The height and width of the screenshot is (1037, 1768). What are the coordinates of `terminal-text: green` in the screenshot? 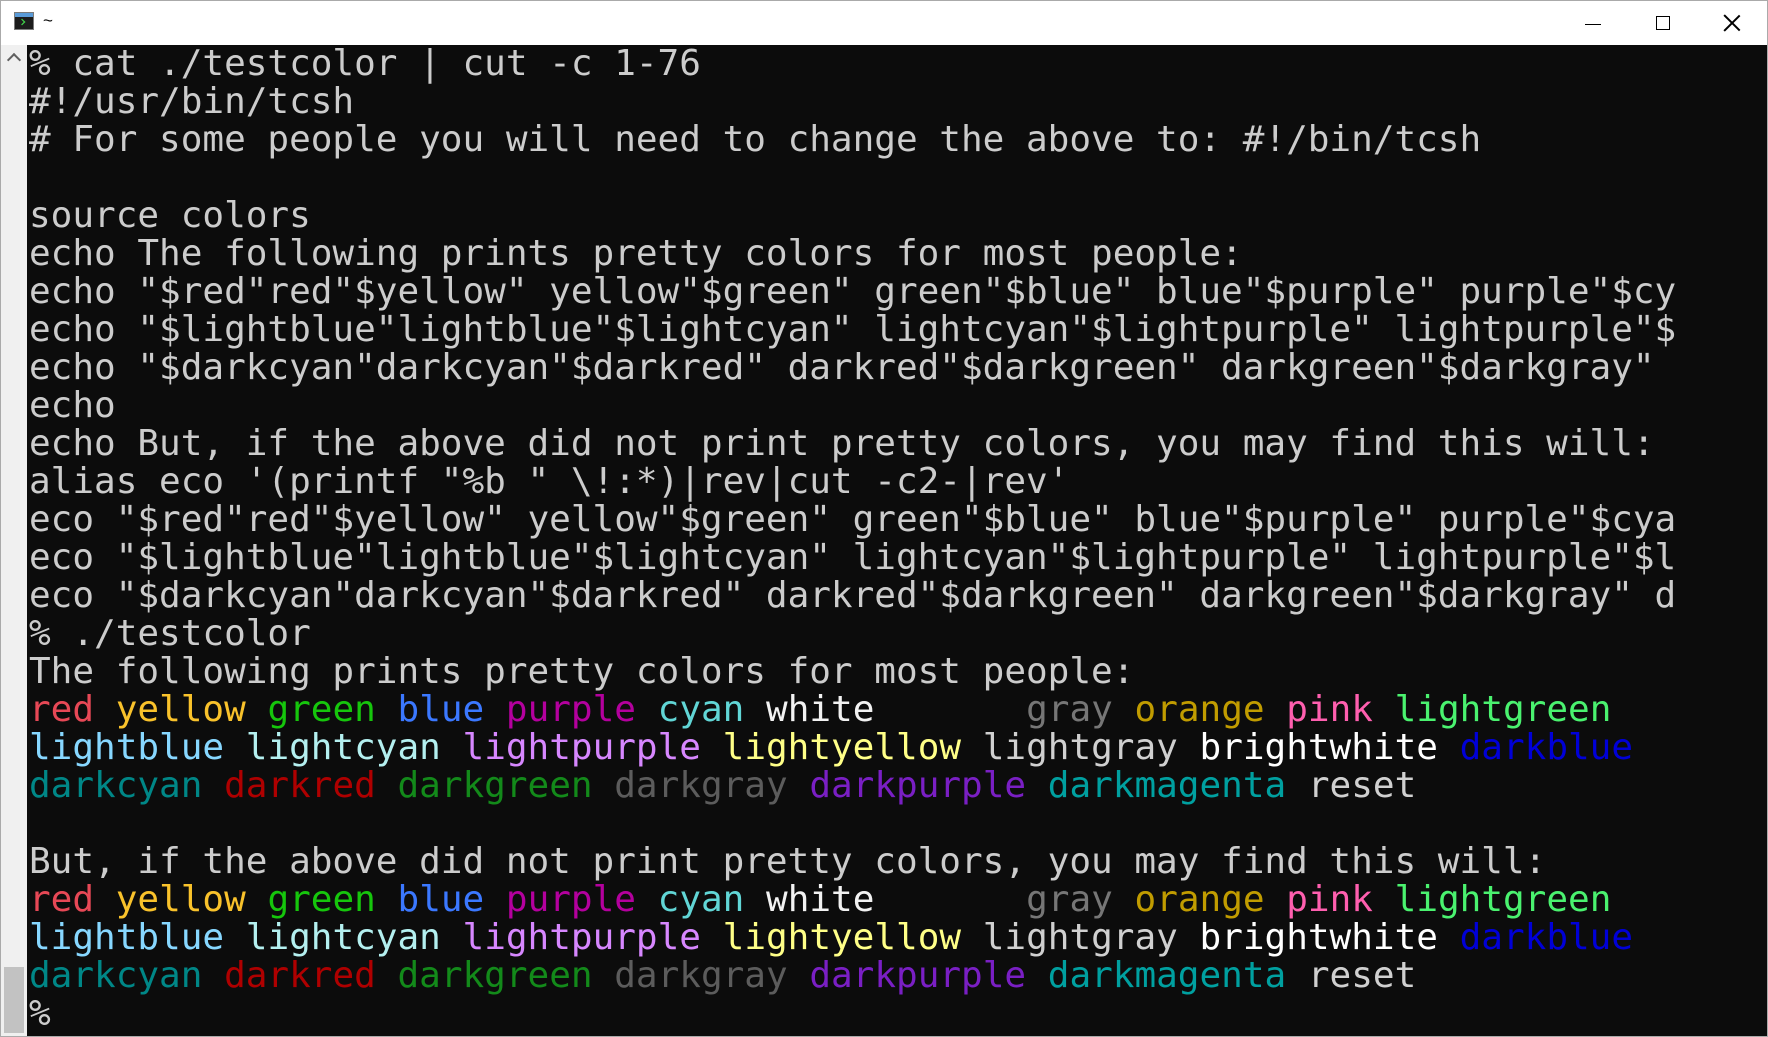 It's located at (321, 899).